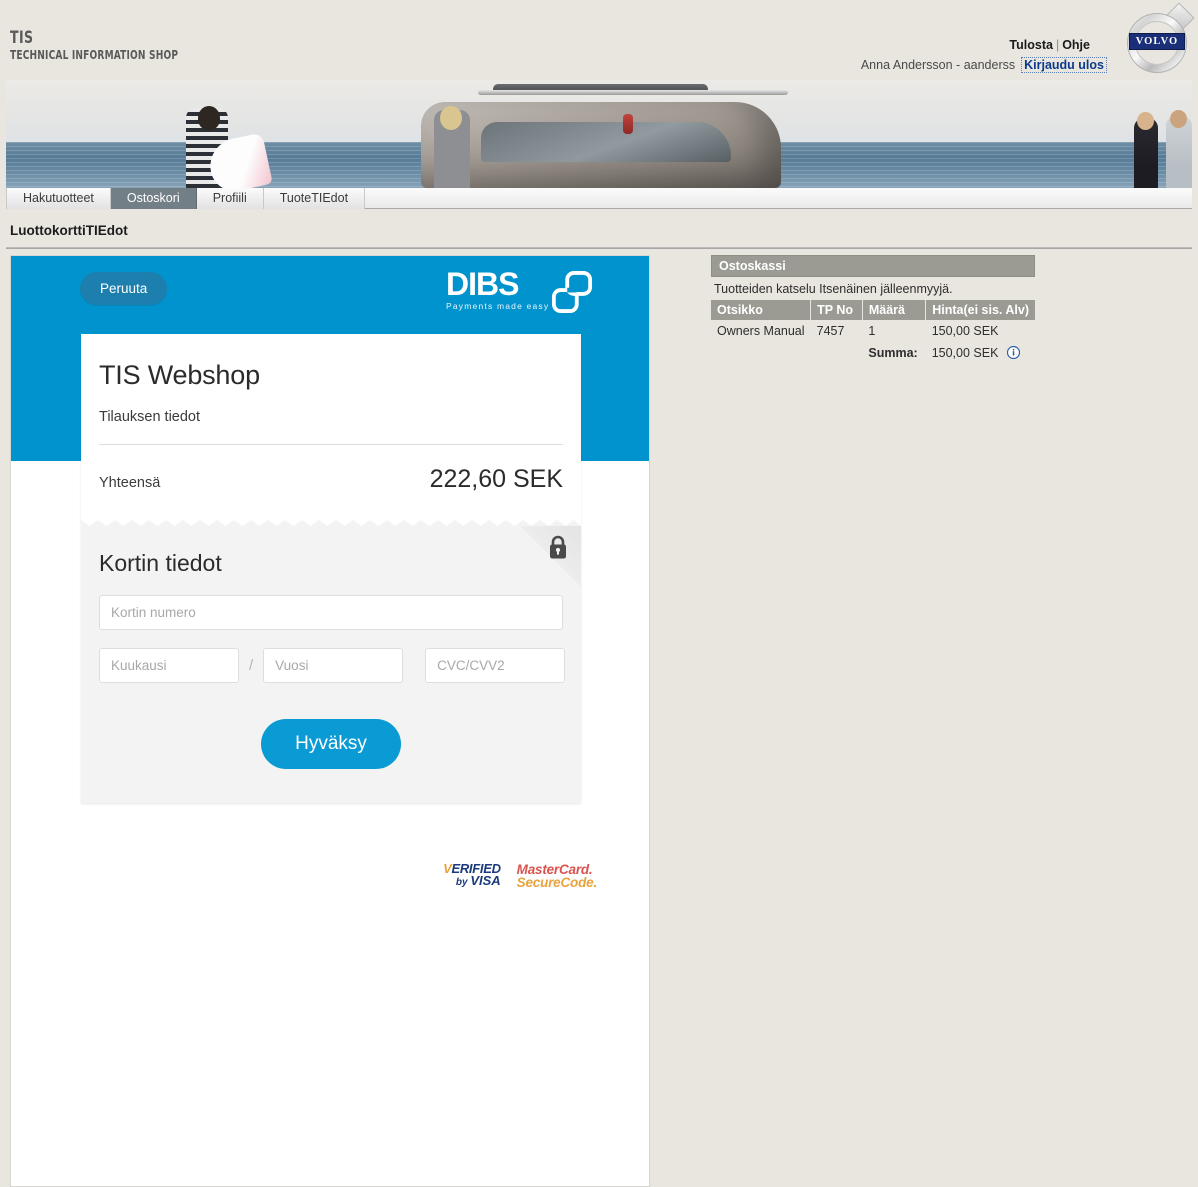 The image size is (1198, 1187). What do you see at coordinates (1064, 65) in the screenshot?
I see `logout-link: Kirjaudu ulos` at bounding box center [1064, 65].